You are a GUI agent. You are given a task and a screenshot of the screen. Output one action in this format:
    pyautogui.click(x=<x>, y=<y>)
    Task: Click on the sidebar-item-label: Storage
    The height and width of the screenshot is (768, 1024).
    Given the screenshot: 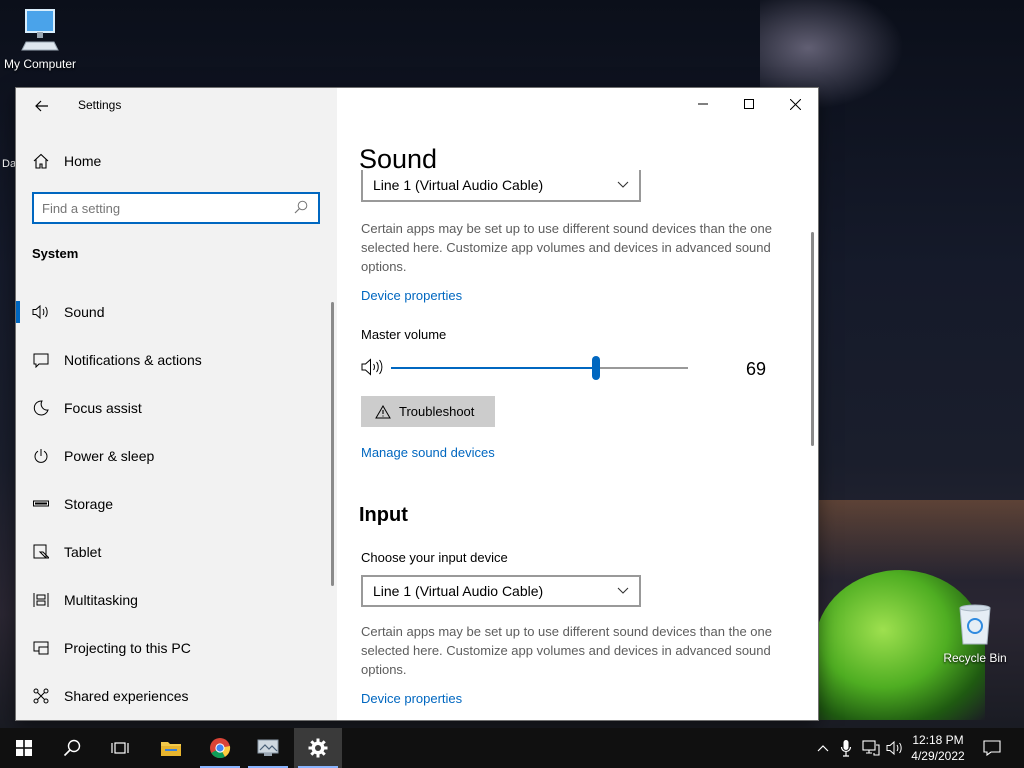 What is the action you would take?
    pyautogui.click(x=89, y=504)
    